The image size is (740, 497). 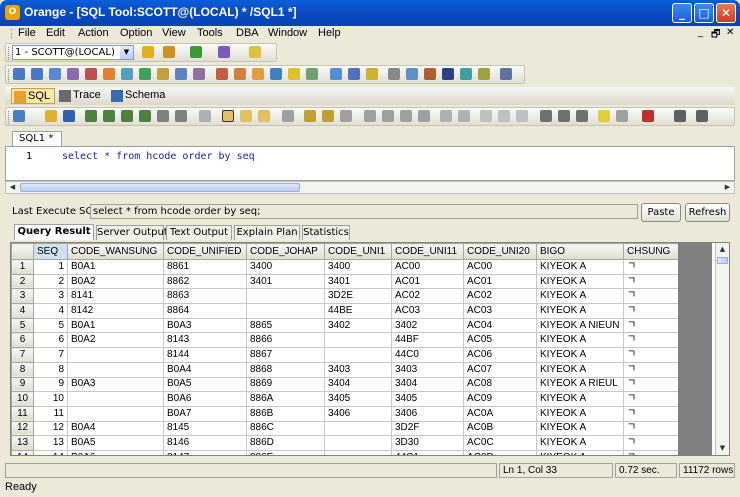 What do you see at coordinates (345, 296) in the screenshot?
I see `table-row: 3 3 8141 8863 3D2E AC02 AC02 KIYEOK Aㄱ` at bounding box center [345, 296].